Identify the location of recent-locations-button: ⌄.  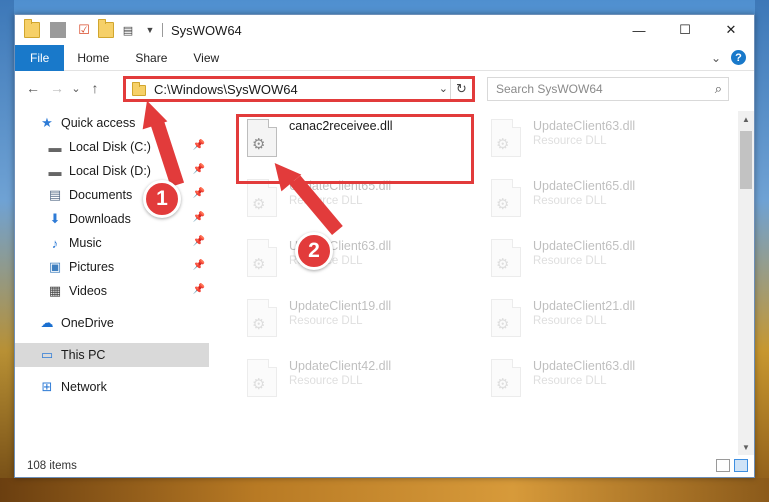
(76, 88).